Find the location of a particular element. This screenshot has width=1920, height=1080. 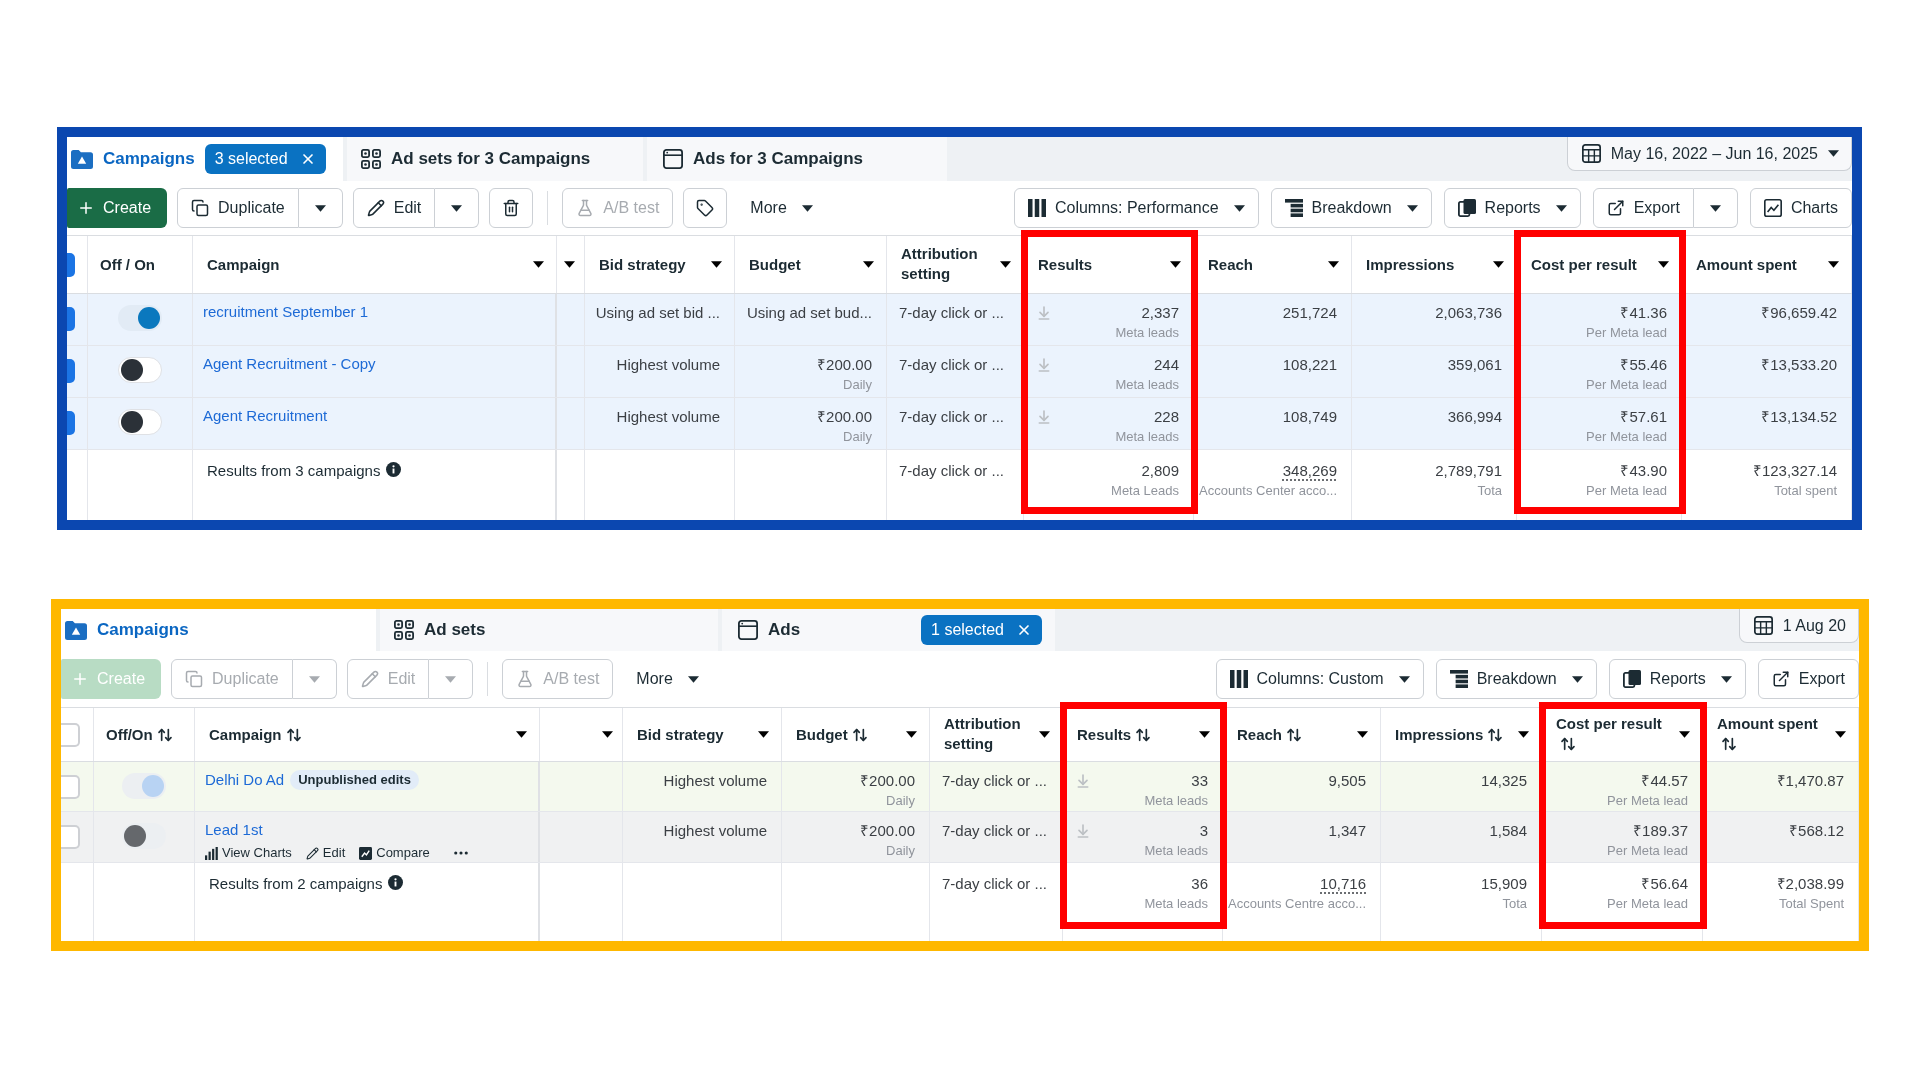

campaign-link: Lead 1st is located at coordinates (234, 830).